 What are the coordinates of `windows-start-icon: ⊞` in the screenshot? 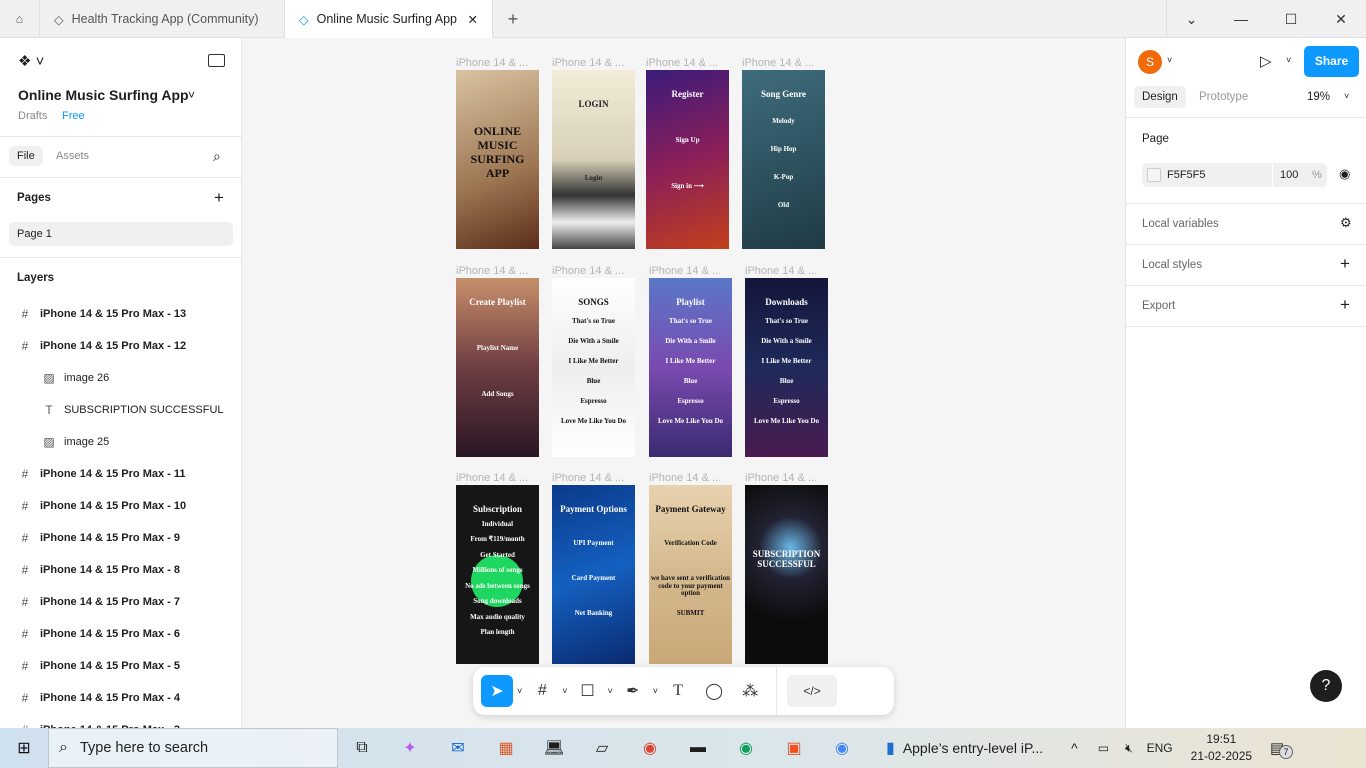 It's located at (24, 748).